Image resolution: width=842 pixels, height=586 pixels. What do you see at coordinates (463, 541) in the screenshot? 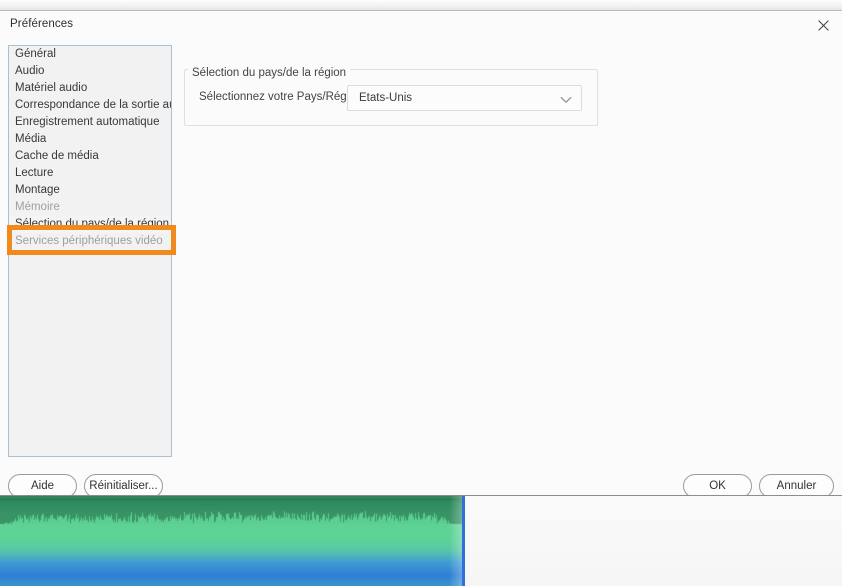
I see `playhead` at bounding box center [463, 541].